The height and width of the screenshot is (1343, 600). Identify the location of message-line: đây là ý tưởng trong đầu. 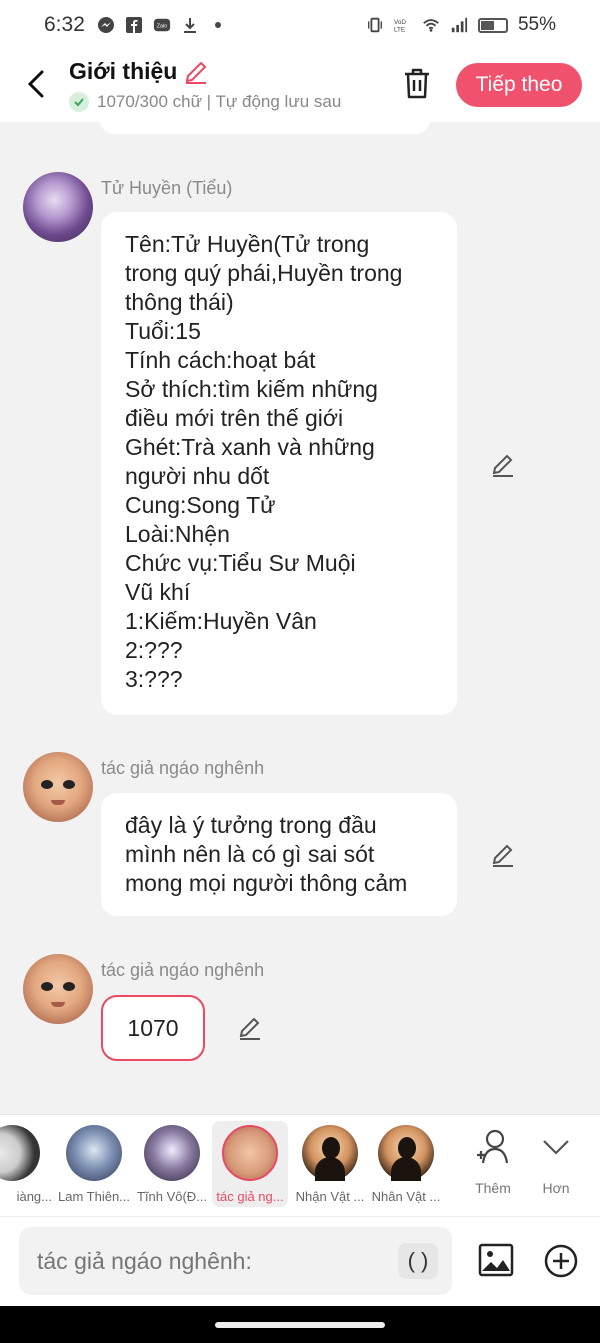
(251, 825).